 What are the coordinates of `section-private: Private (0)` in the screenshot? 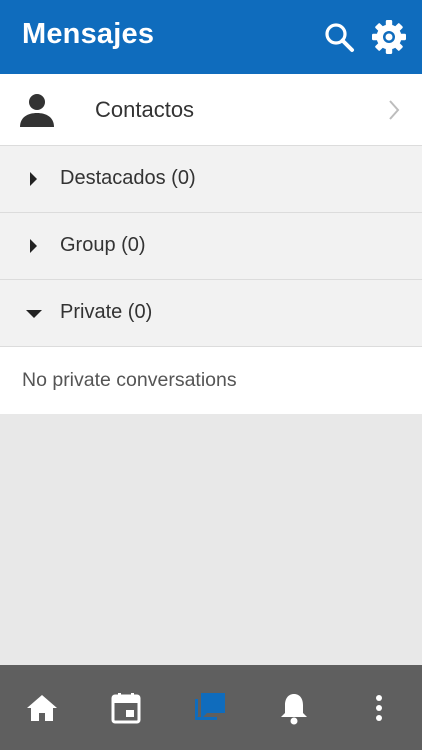 It's located at (211, 313).